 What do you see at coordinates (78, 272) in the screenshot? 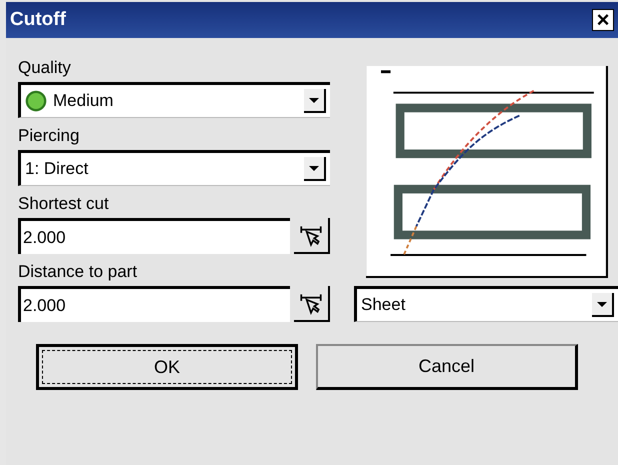
I see `field-label: Distance to part` at bounding box center [78, 272].